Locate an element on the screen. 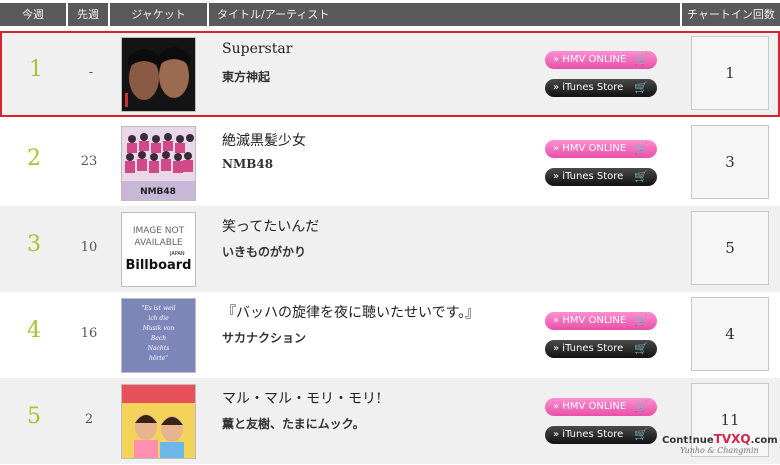 The height and width of the screenshot is (465, 780). artist-name: サカナクション is located at coordinates (264, 337).